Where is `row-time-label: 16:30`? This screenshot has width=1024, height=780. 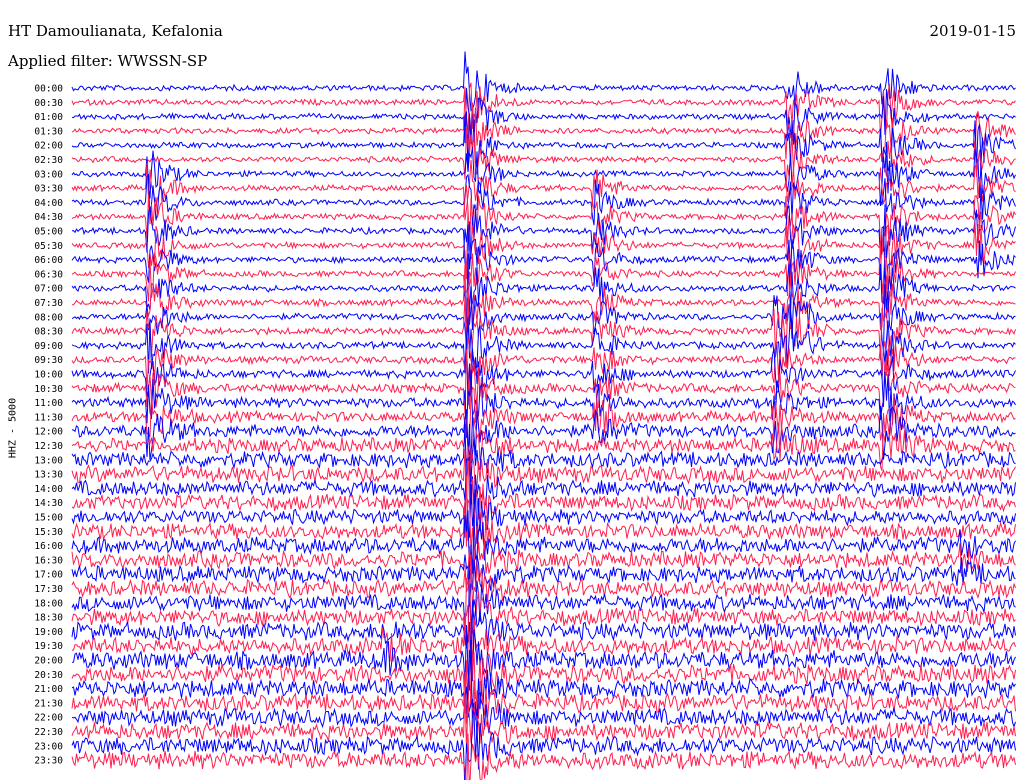 row-time-label: 16:30 is located at coordinates (48, 560).